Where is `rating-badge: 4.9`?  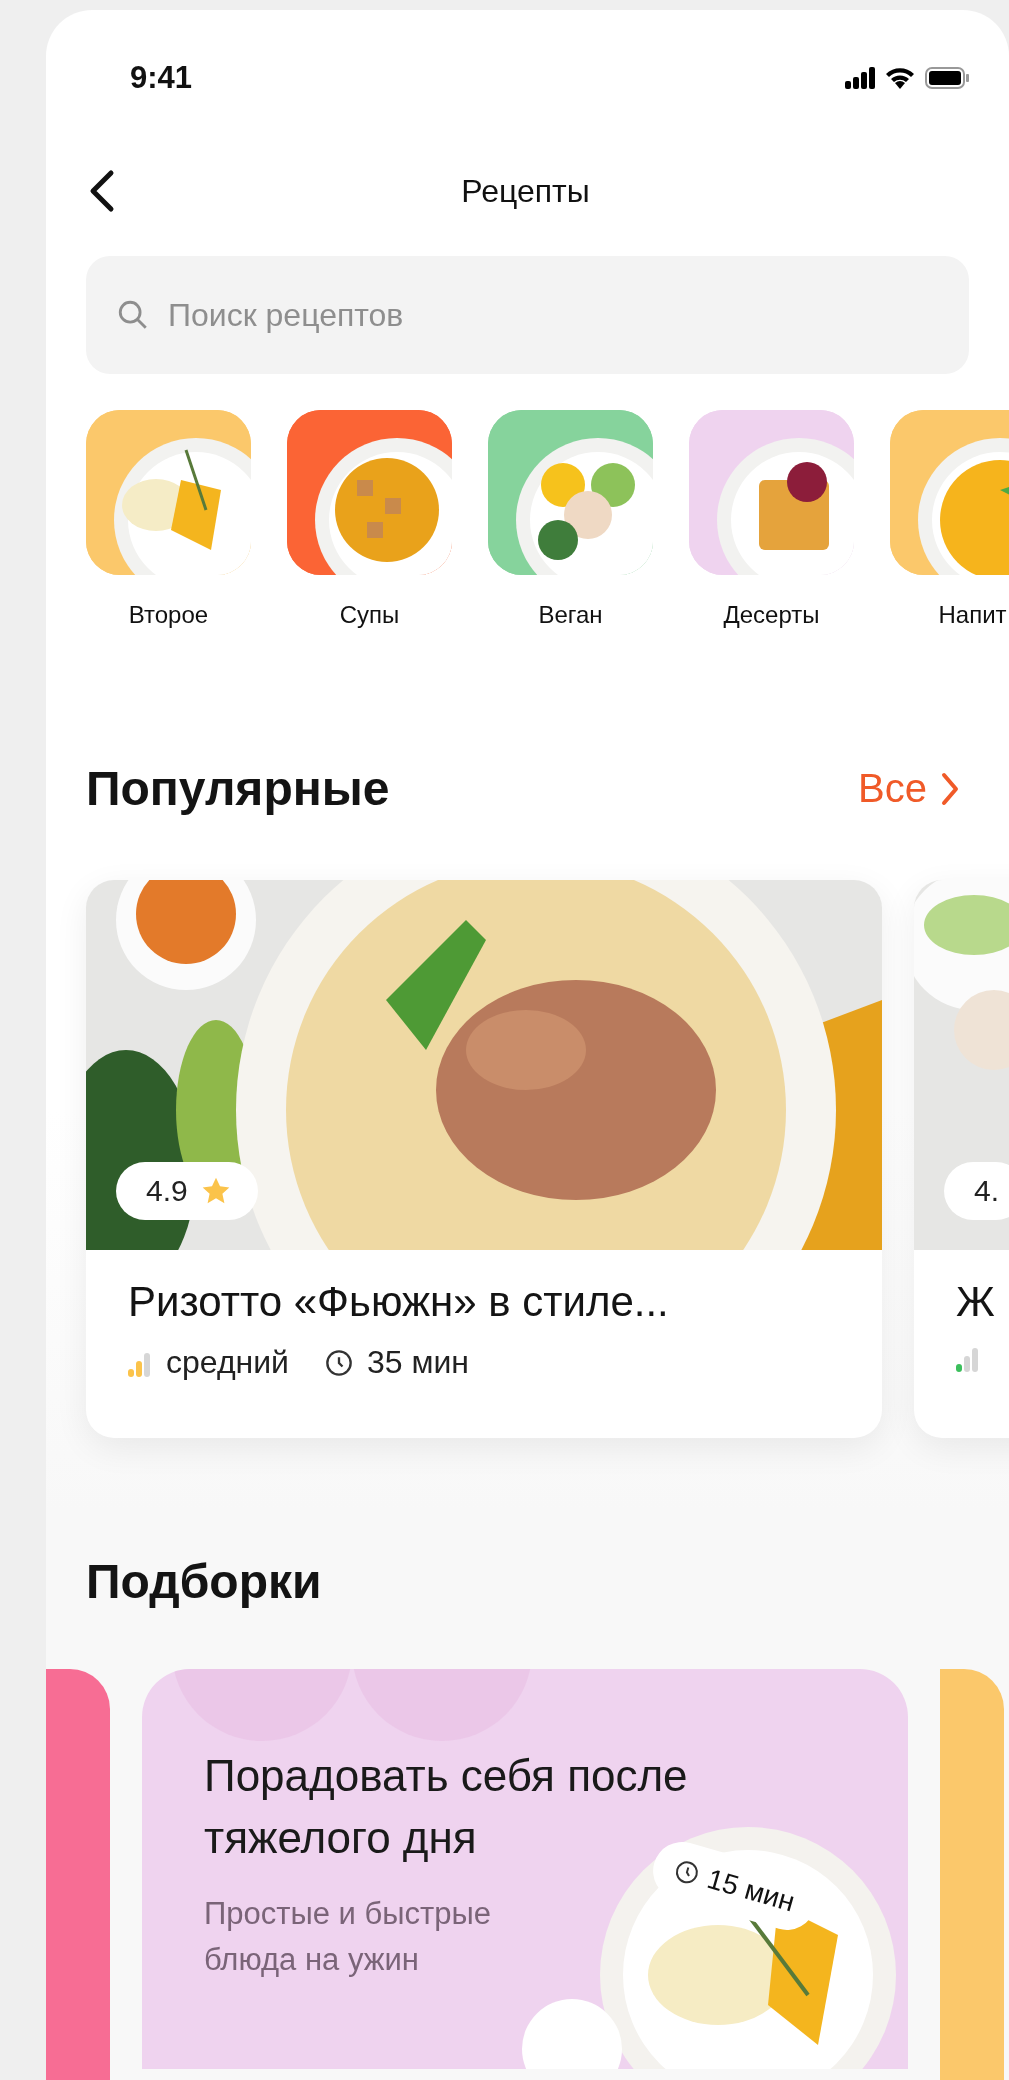
rating-badge: 4.9 is located at coordinates (187, 1191).